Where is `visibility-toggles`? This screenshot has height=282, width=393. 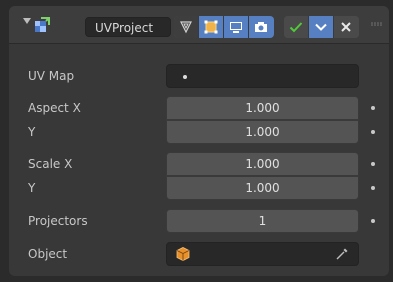 visibility-toggles is located at coordinates (224, 27).